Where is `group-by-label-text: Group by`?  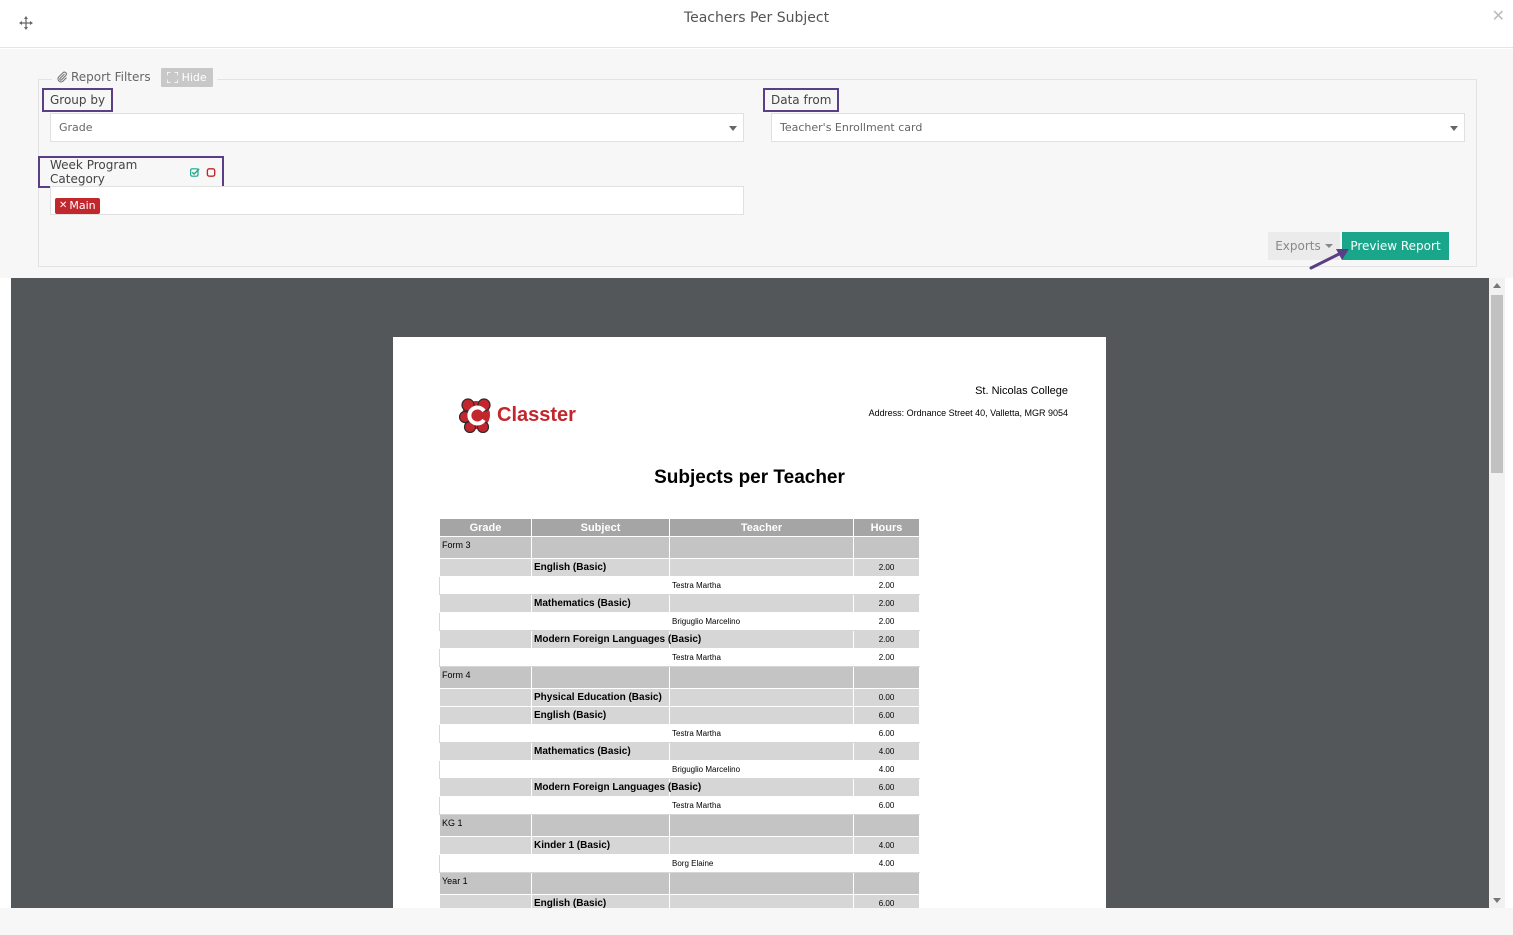
group-by-label-text: Group by is located at coordinates (78, 100).